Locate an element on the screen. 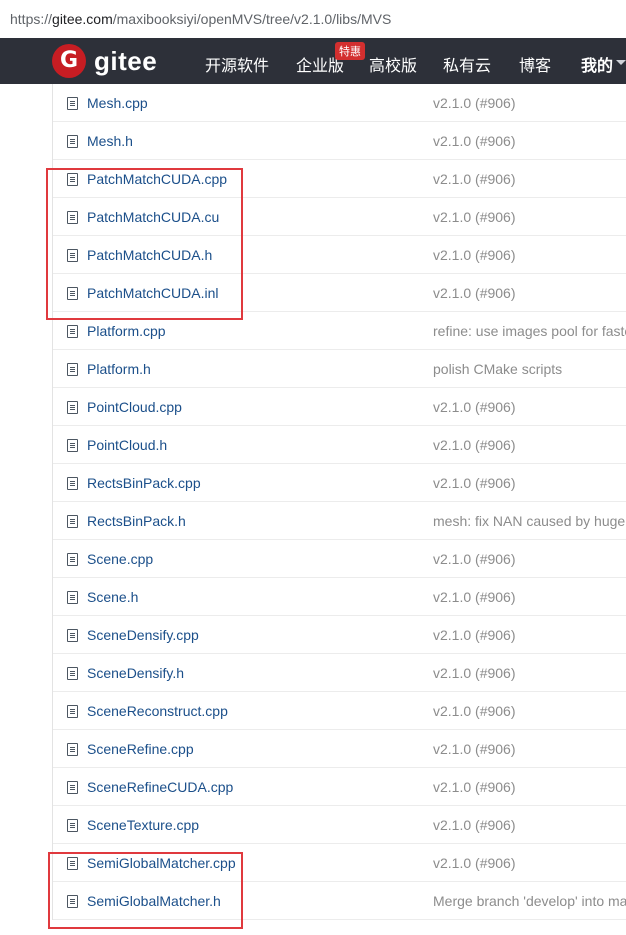 Image resolution: width=626 pixels, height=935 pixels. file-name-link: PointCloud.h is located at coordinates (127, 445).